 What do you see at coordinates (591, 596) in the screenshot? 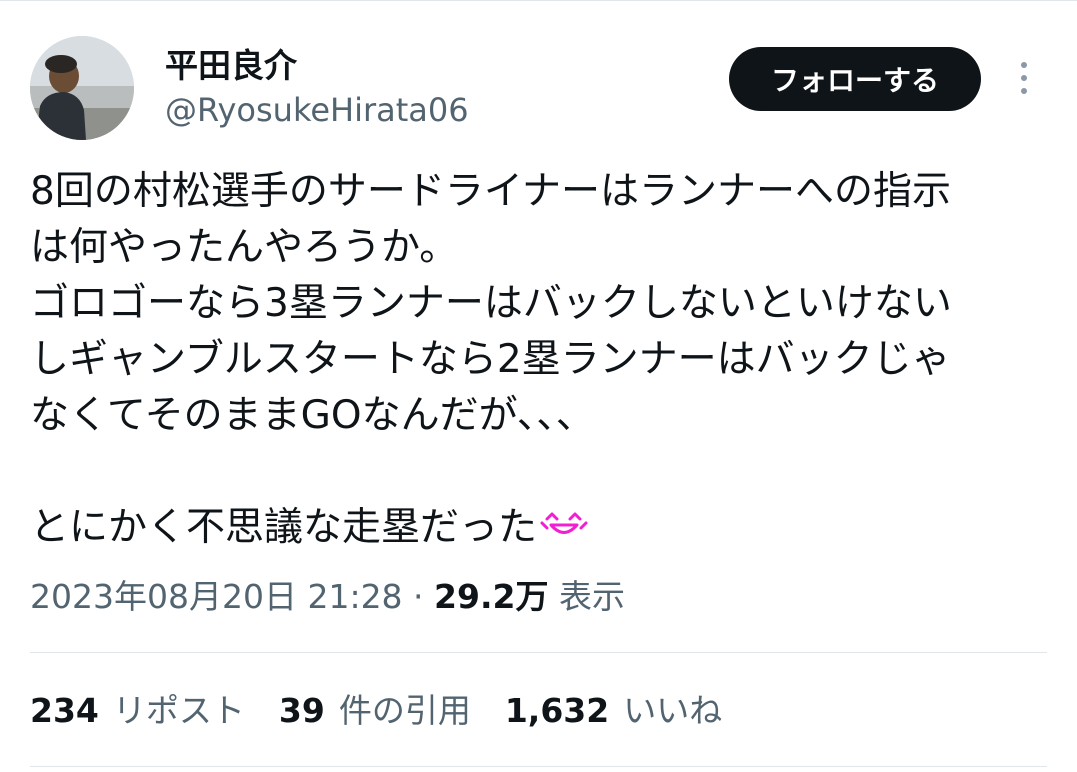
I see `views-label: 表示` at bounding box center [591, 596].